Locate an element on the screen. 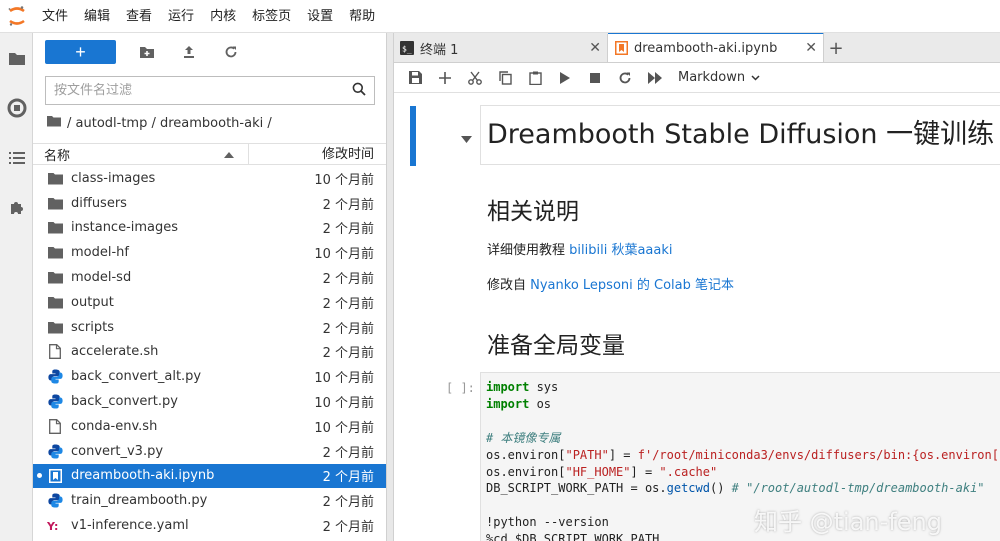  menu-file: 文件 is located at coordinates (55, 16).